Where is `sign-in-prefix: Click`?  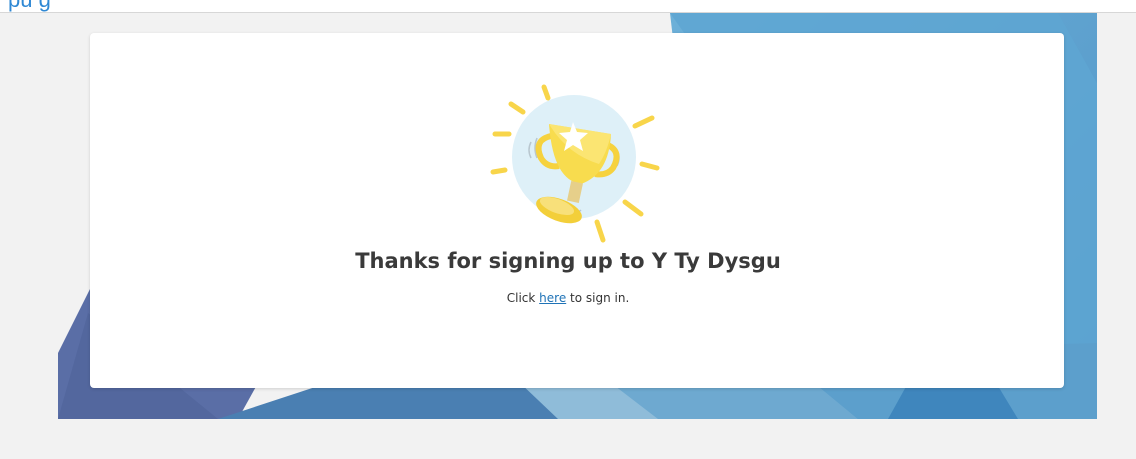
sign-in-prefix: Click is located at coordinates (523, 298).